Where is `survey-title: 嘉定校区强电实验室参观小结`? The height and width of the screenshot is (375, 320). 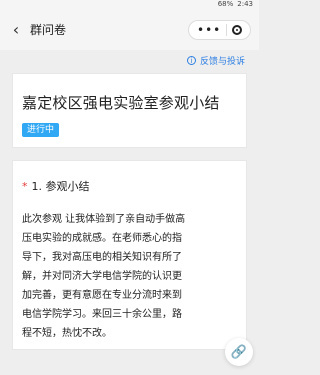 survey-title: 嘉定校区强电实验室参观小结 is located at coordinates (121, 103).